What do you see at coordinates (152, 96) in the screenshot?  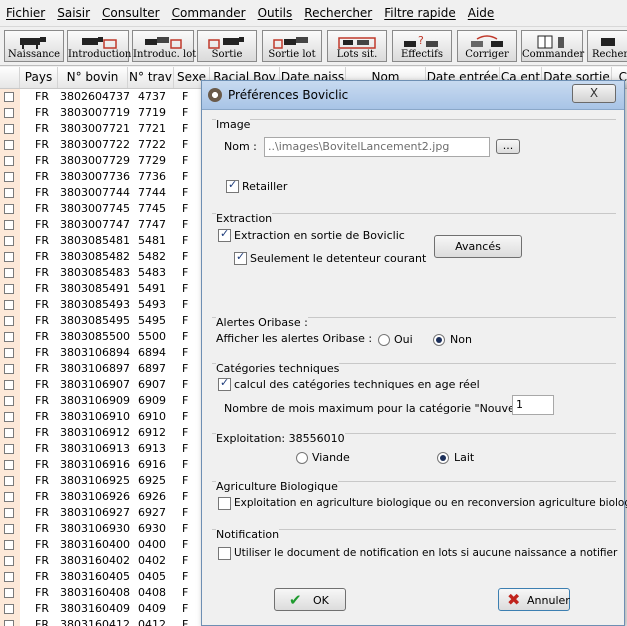 I see `cell-trav: 4737` at bounding box center [152, 96].